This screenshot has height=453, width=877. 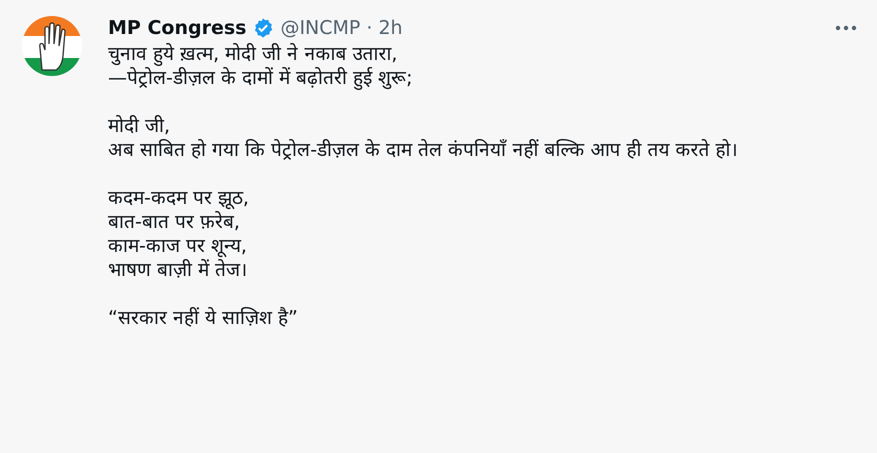 What do you see at coordinates (203, 318) in the screenshot?
I see `tweet-paragraph: “सरकार नहीं ये साज़िश है”` at bounding box center [203, 318].